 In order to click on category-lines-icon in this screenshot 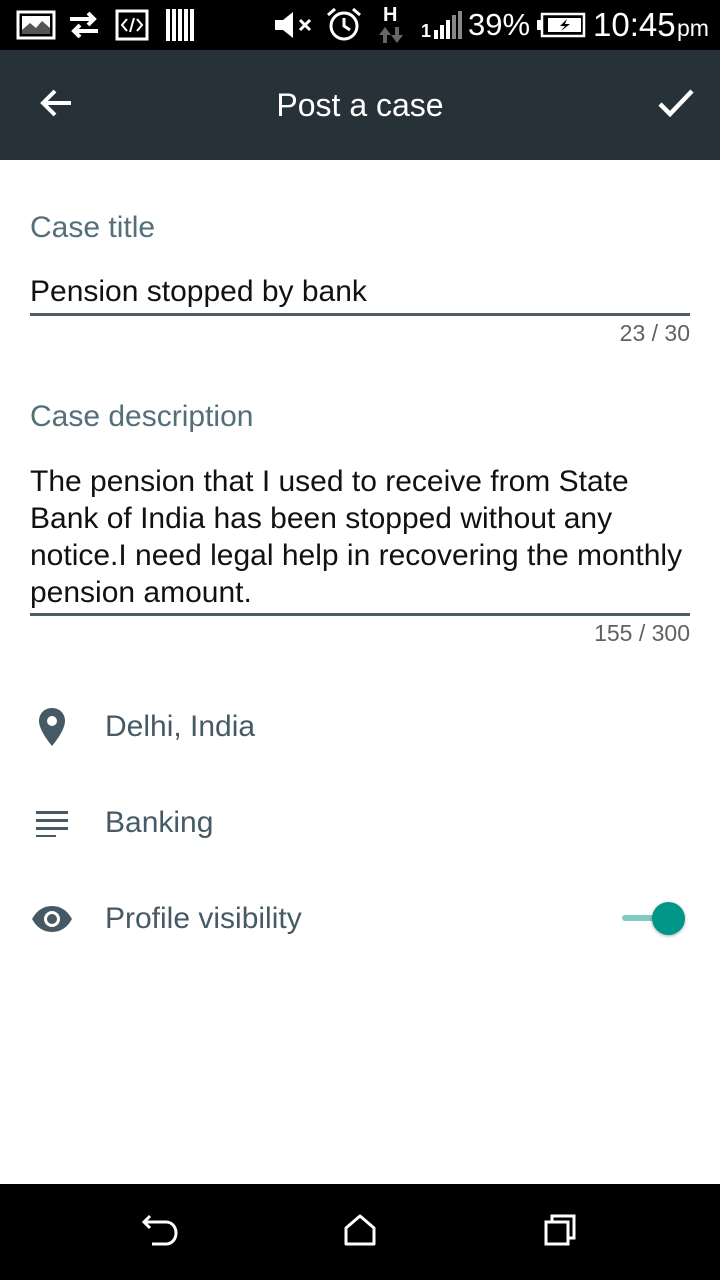, I will do `click(52, 823)`.